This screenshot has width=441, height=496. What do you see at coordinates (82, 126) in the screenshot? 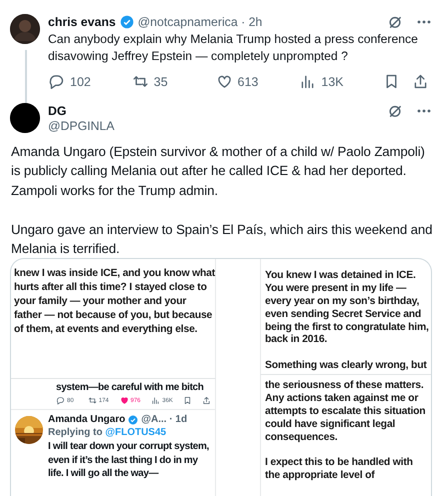
I see `author-handle: @DPGINLA` at bounding box center [82, 126].